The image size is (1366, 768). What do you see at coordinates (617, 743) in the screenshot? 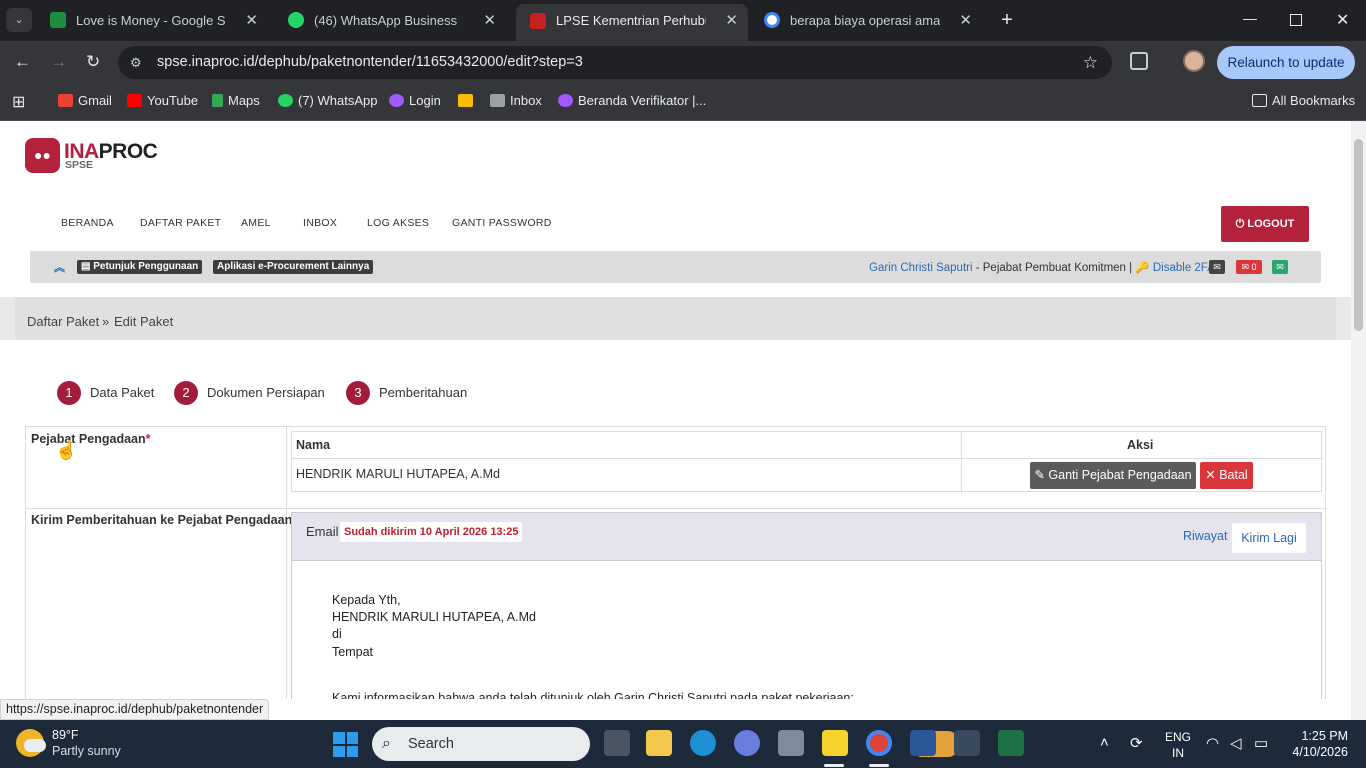
I see `task-view-icon` at bounding box center [617, 743].